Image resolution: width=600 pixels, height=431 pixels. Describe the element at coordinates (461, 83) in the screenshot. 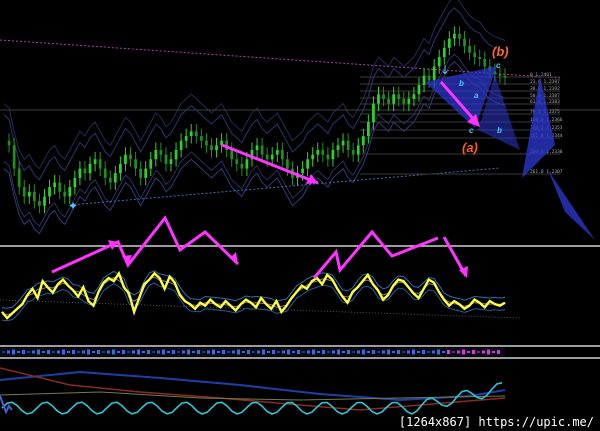

I see `wave-label-b-small: b` at that location.